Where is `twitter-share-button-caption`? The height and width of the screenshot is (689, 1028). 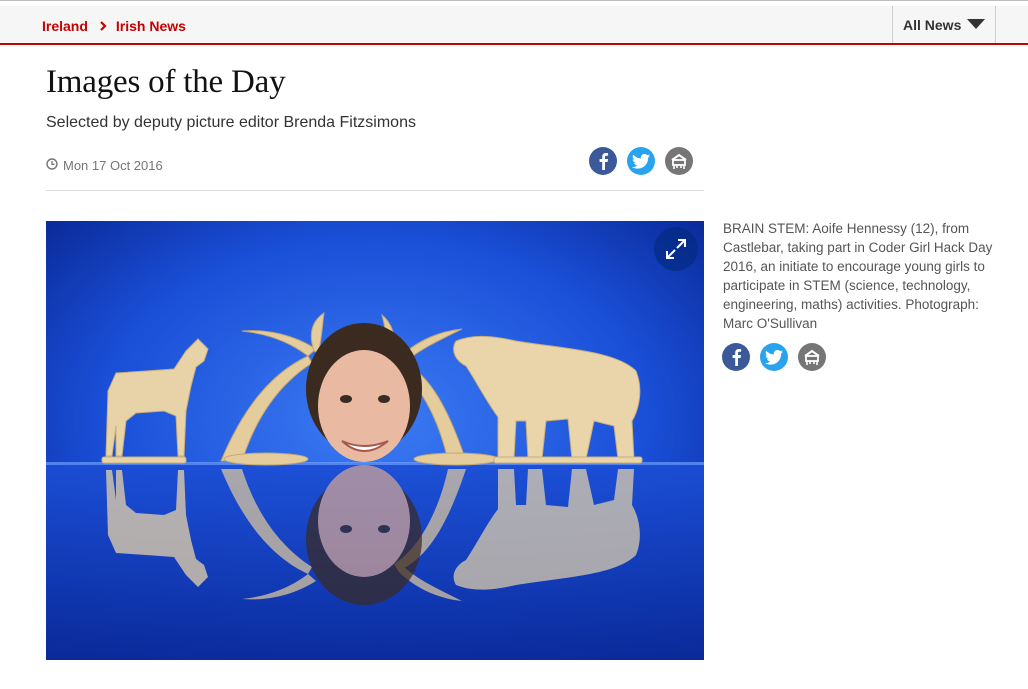
twitter-share-button-caption is located at coordinates (774, 357).